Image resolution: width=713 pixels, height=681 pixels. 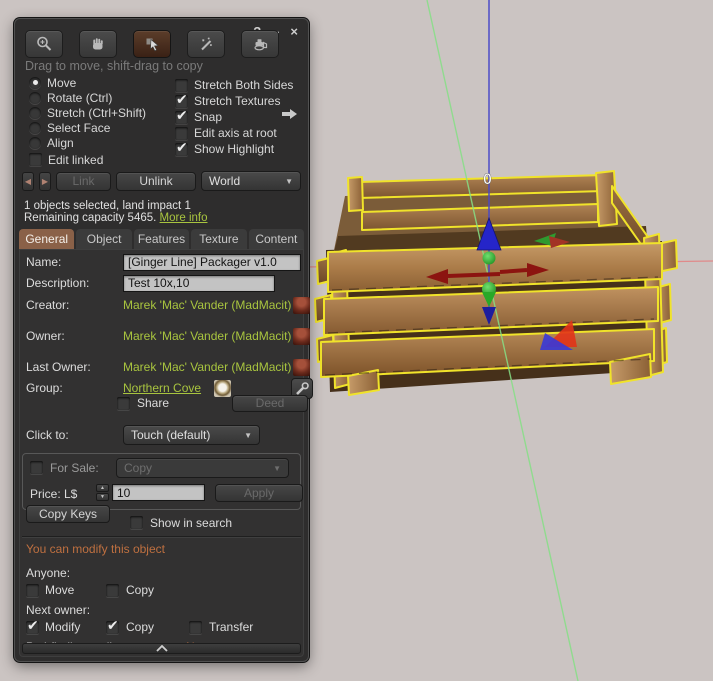 I want to click on owner-label: Owner:, so click(x=45, y=336).